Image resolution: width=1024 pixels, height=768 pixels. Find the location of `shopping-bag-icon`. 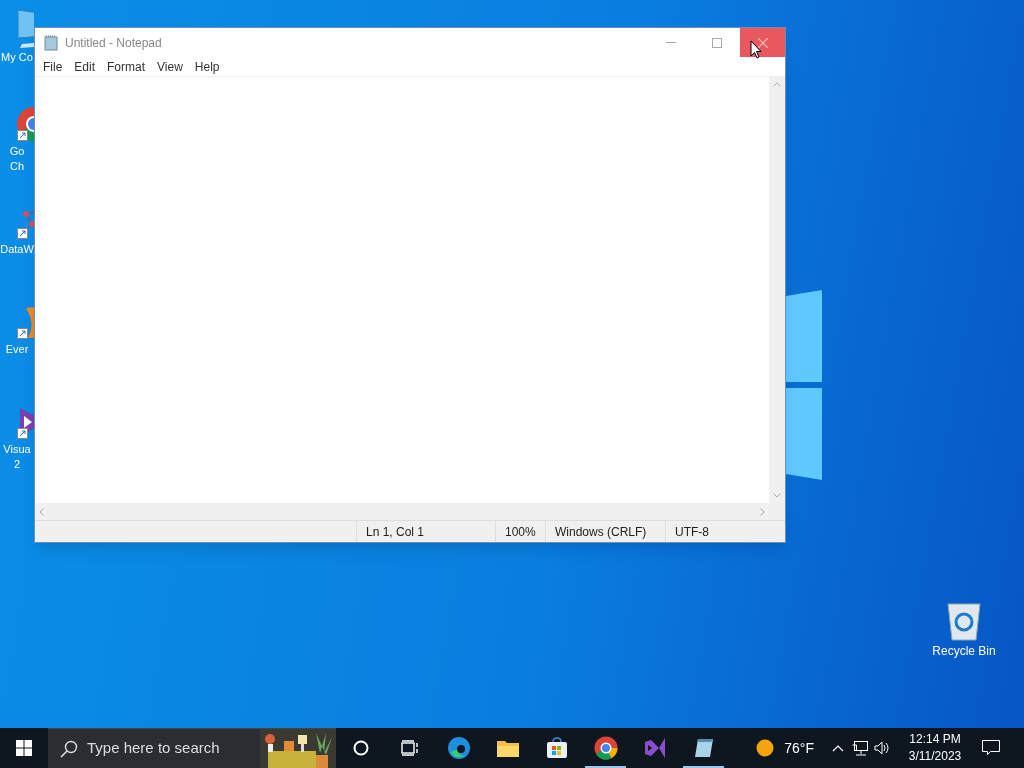

shopping-bag-icon is located at coordinates (556, 748).